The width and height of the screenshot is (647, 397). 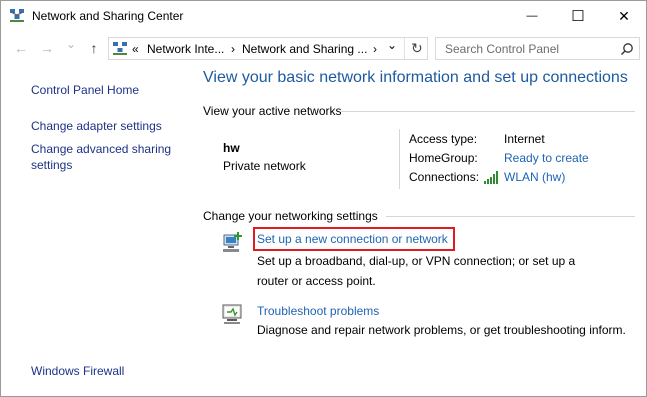 I want to click on homegroup-label: HomeGroup:, so click(x=443, y=158).